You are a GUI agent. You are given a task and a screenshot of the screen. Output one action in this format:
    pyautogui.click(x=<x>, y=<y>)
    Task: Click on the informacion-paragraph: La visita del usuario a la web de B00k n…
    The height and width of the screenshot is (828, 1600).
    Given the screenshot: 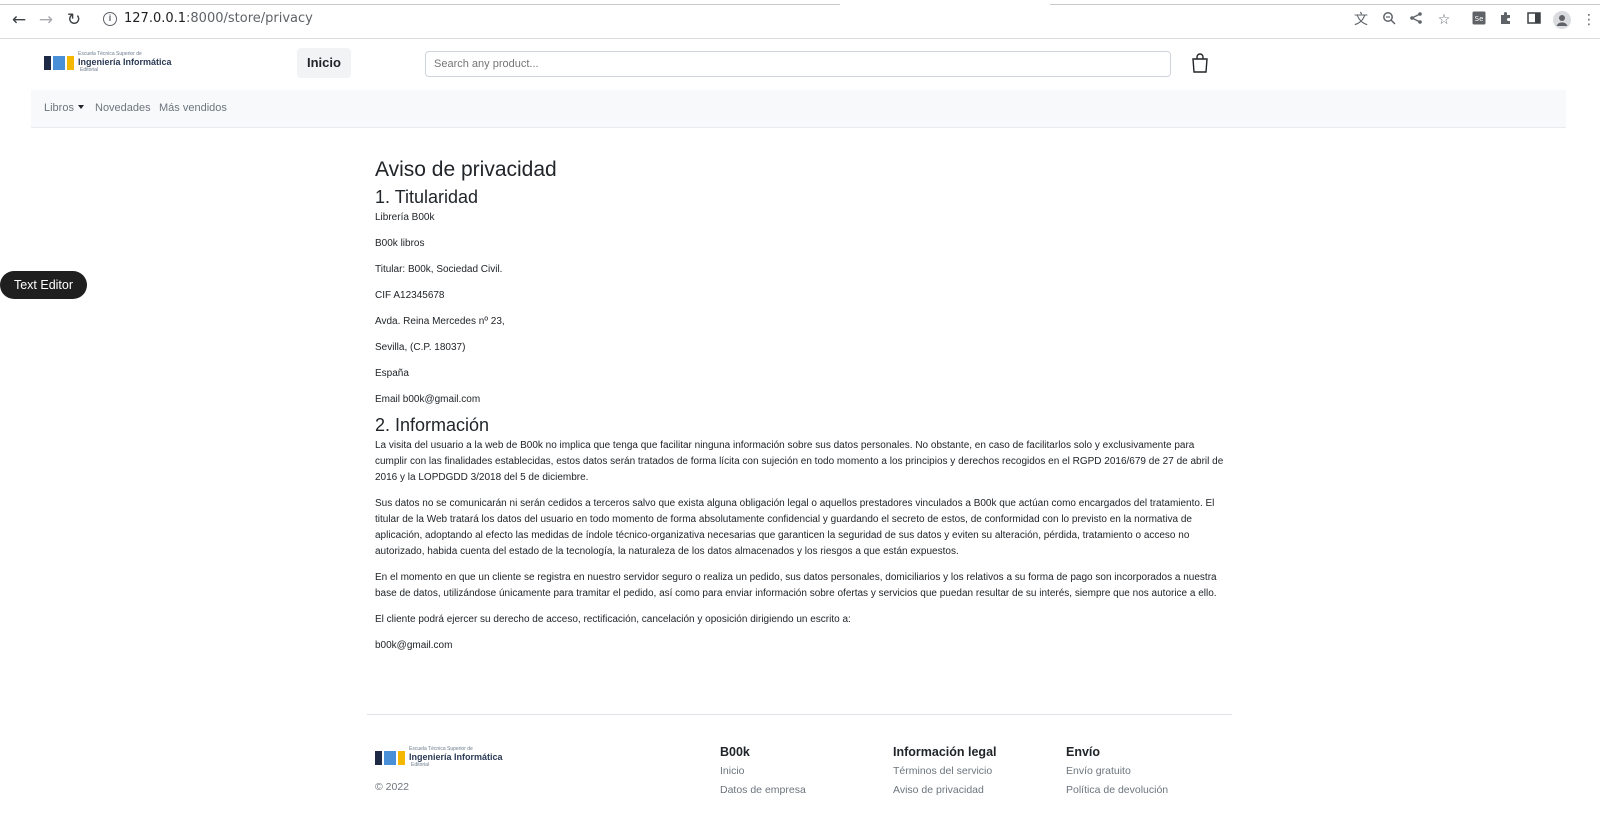 What is the action you would take?
    pyautogui.click(x=799, y=461)
    